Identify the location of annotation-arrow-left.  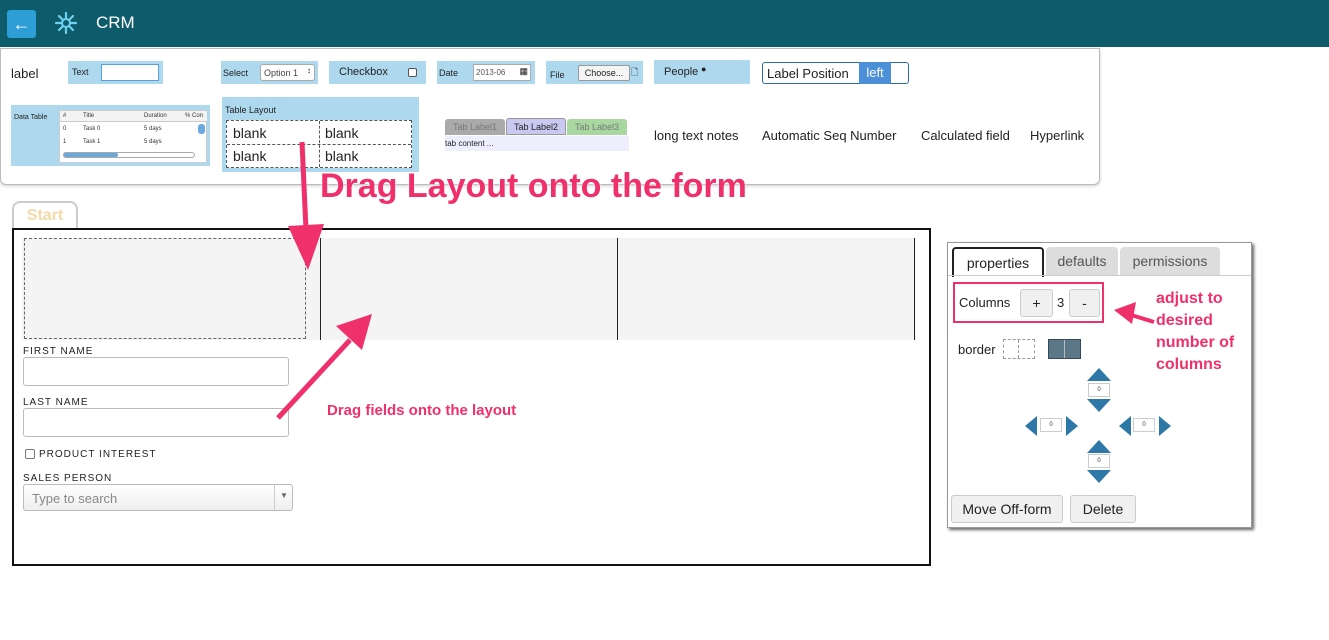
(1125, 313).